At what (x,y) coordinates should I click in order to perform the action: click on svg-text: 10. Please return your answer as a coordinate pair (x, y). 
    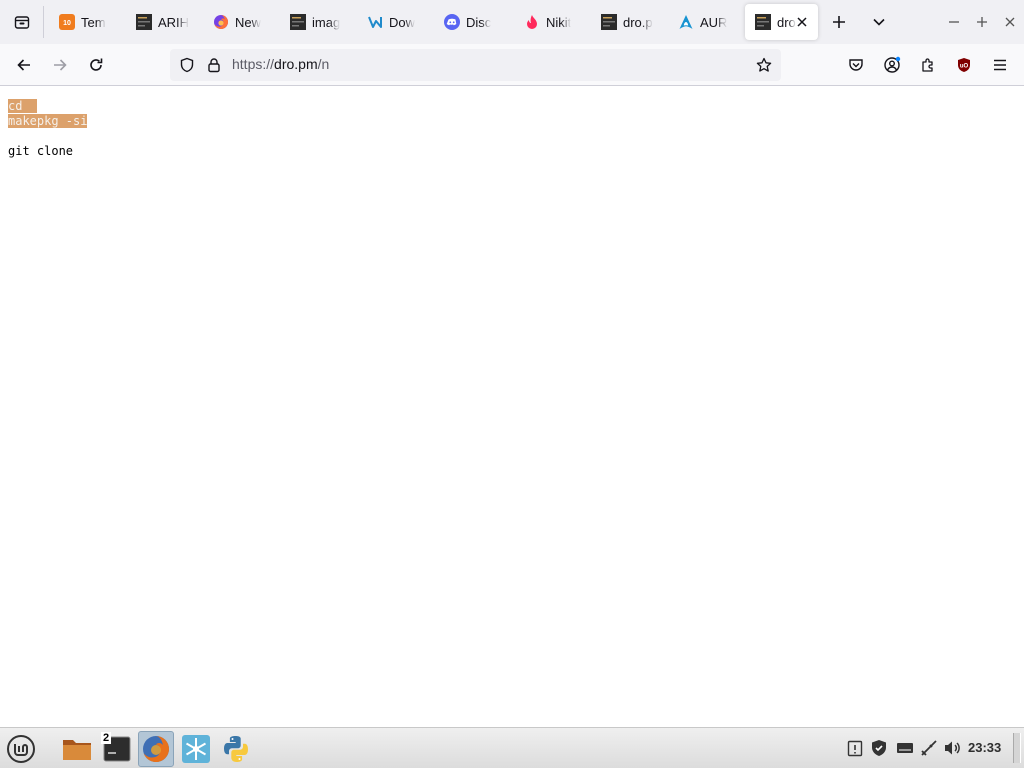
    Looking at the image, I should click on (67, 23).